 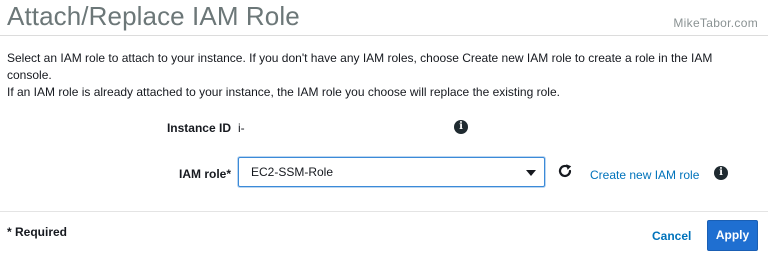 What do you see at coordinates (721, 173) in the screenshot?
I see `iam-role-info-icon: i` at bounding box center [721, 173].